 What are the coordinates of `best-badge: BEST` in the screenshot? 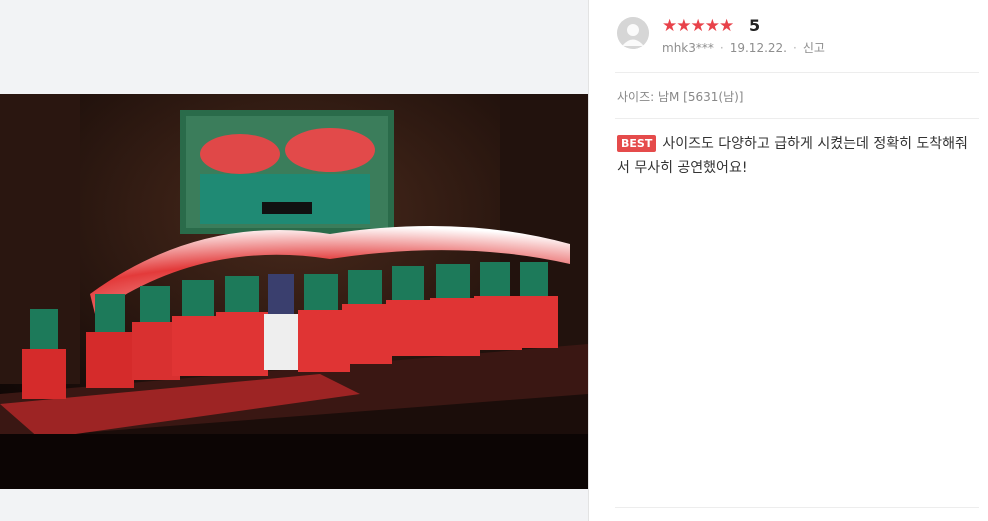 It's located at (637, 143).